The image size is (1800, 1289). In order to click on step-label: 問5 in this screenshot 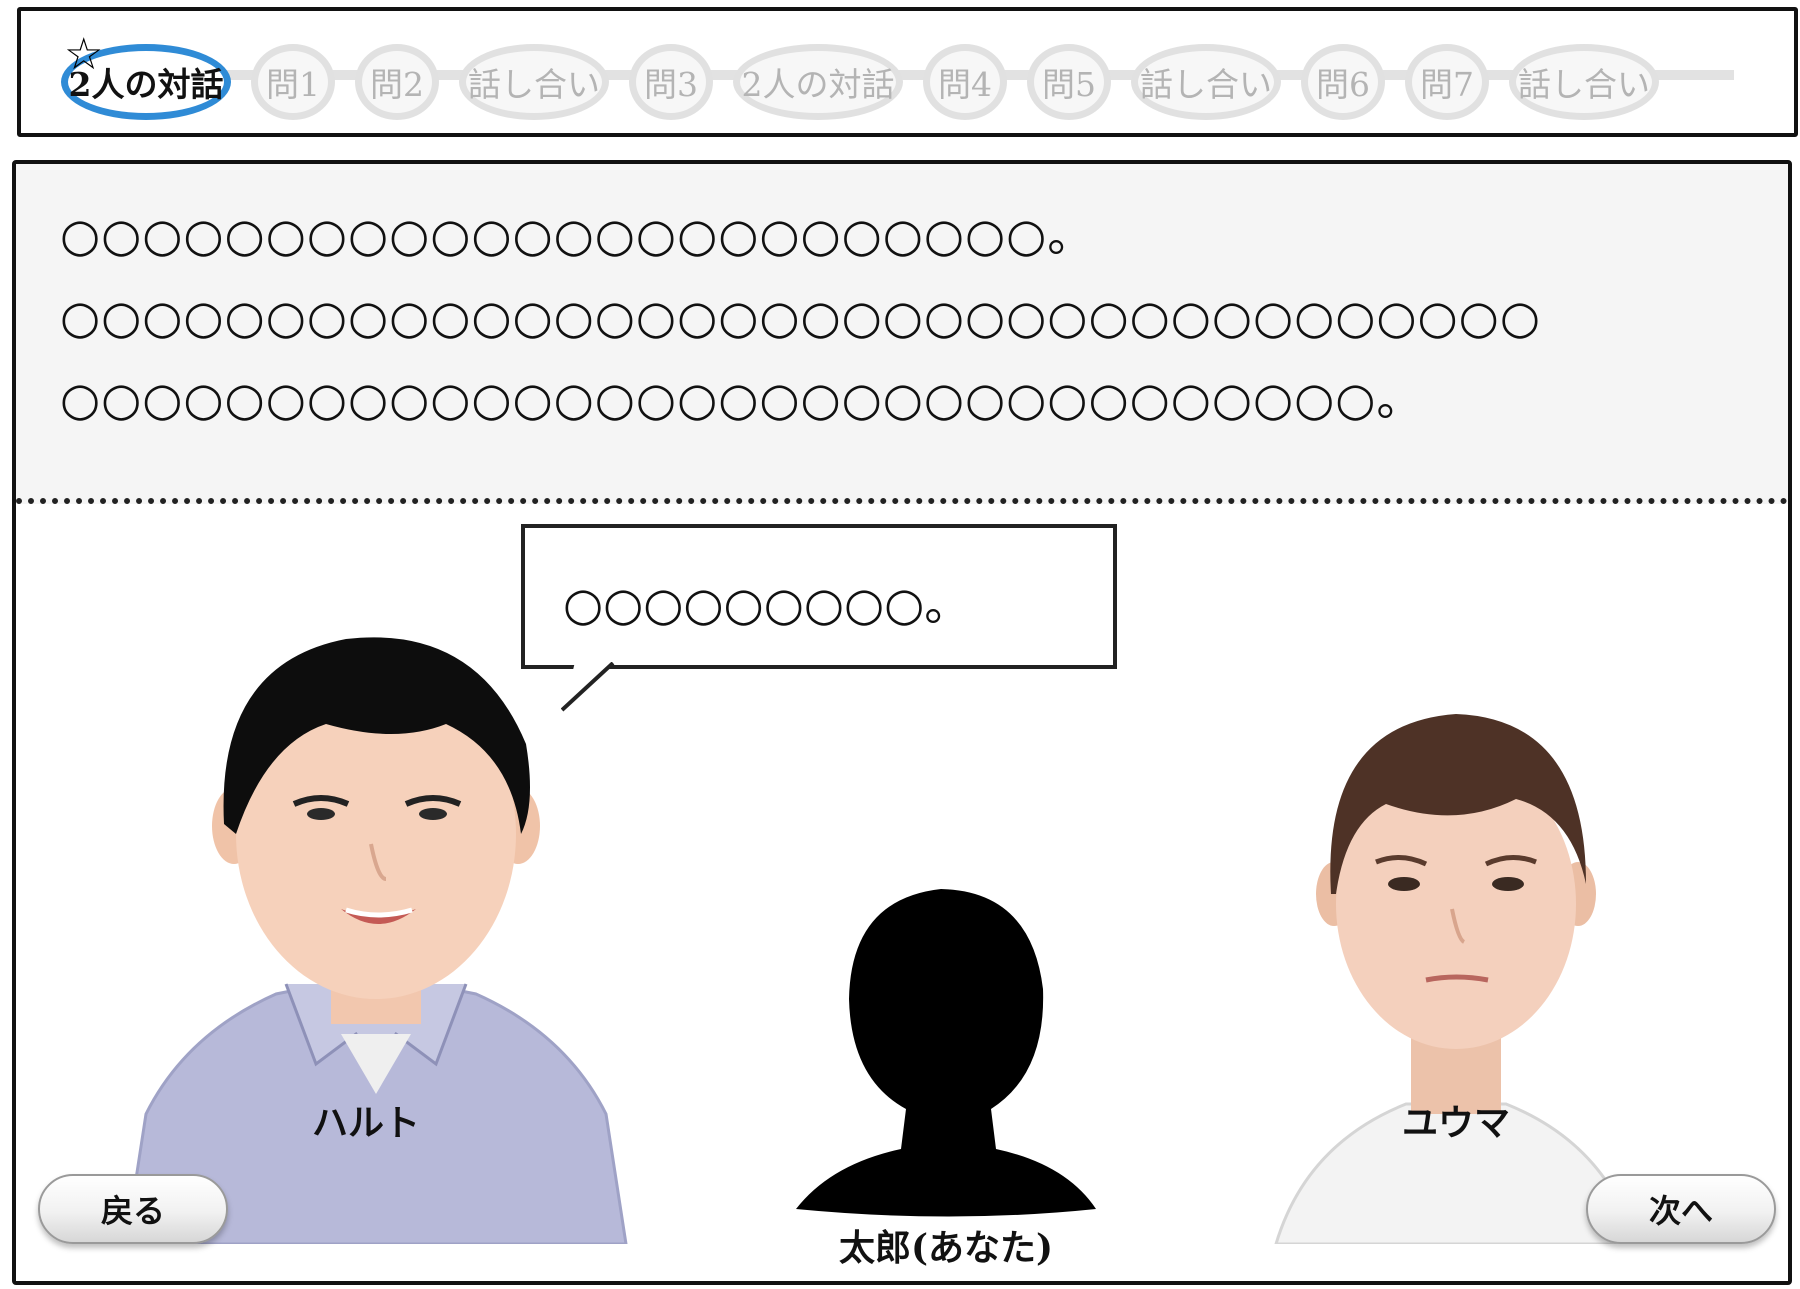, I will do `click(1069, 84)`.